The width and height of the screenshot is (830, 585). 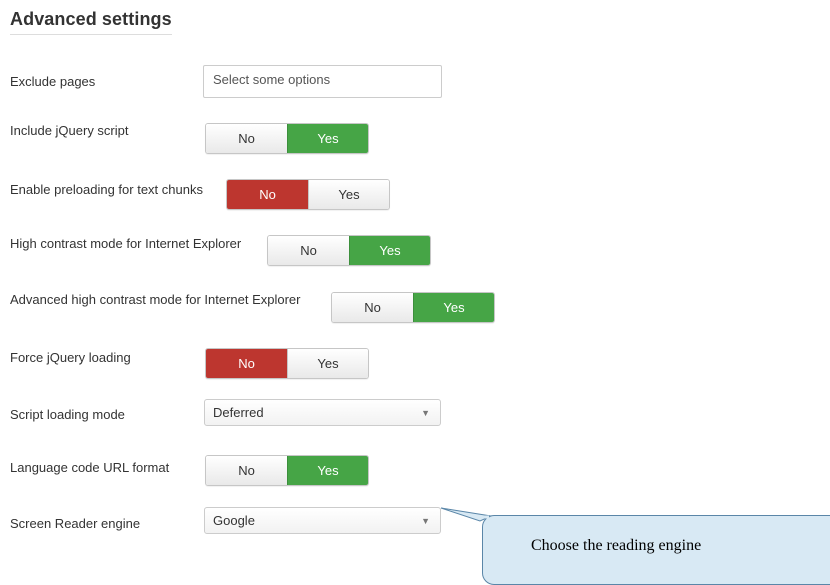 What do you see at coordinates (234, 520) in the screenshot?
I see `screen-reader-engine-value: Google` at bounding box center [234, 520].